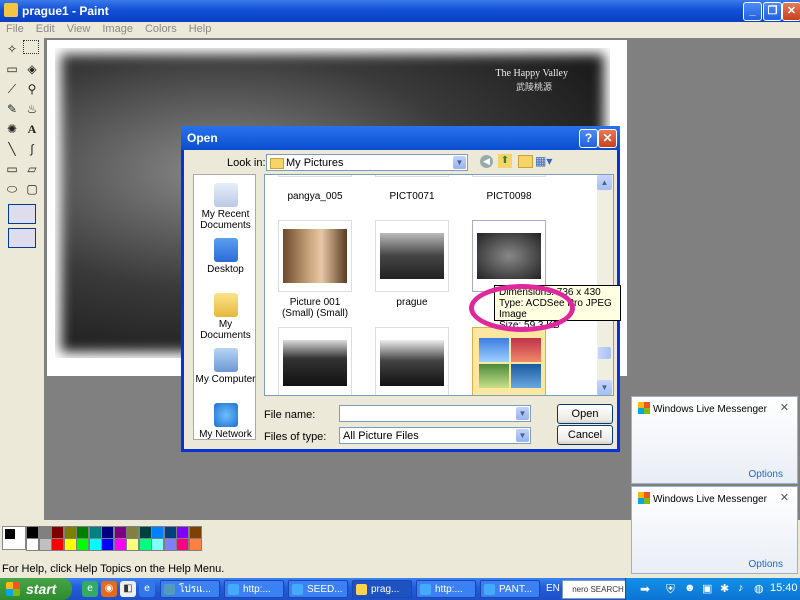 The height and width of the screenshot is (600, 800). I want to click on place-desktop: Desktop, so click(225, 256).